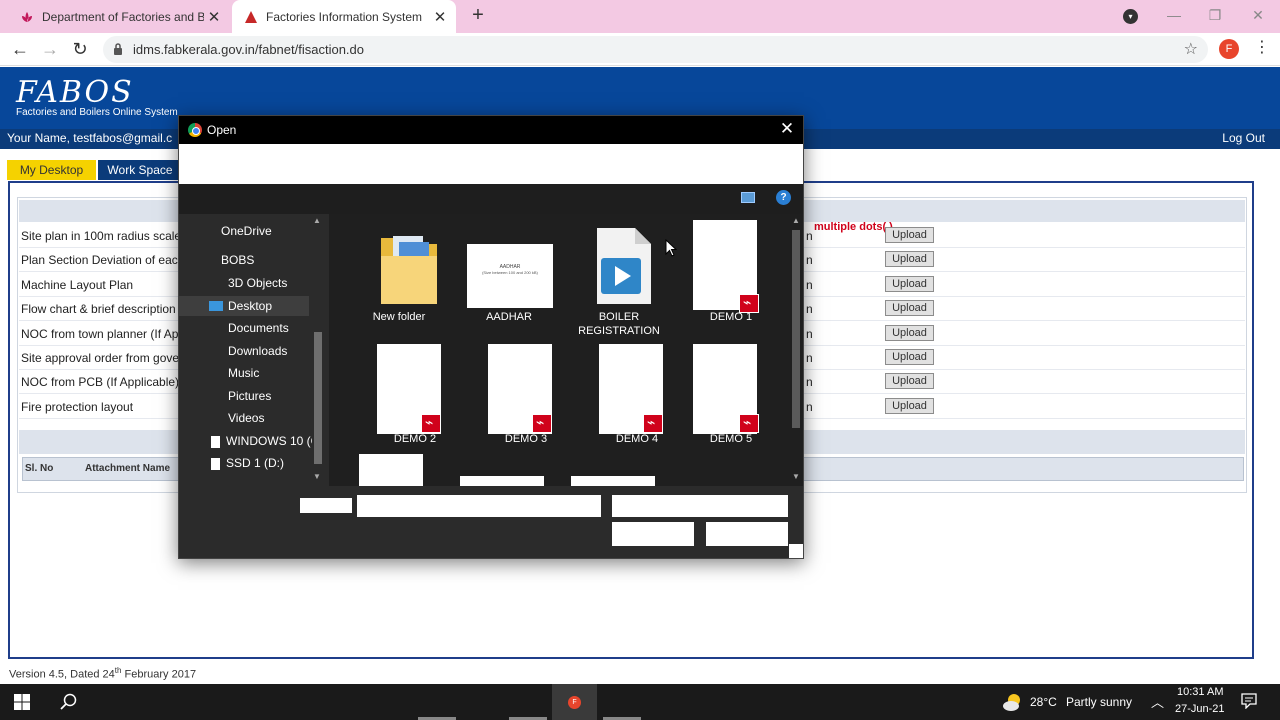  What do you see at coordinates (399, 317) in the screenshot?
I see `file-name: New folder` at bounding box center [399, 317].